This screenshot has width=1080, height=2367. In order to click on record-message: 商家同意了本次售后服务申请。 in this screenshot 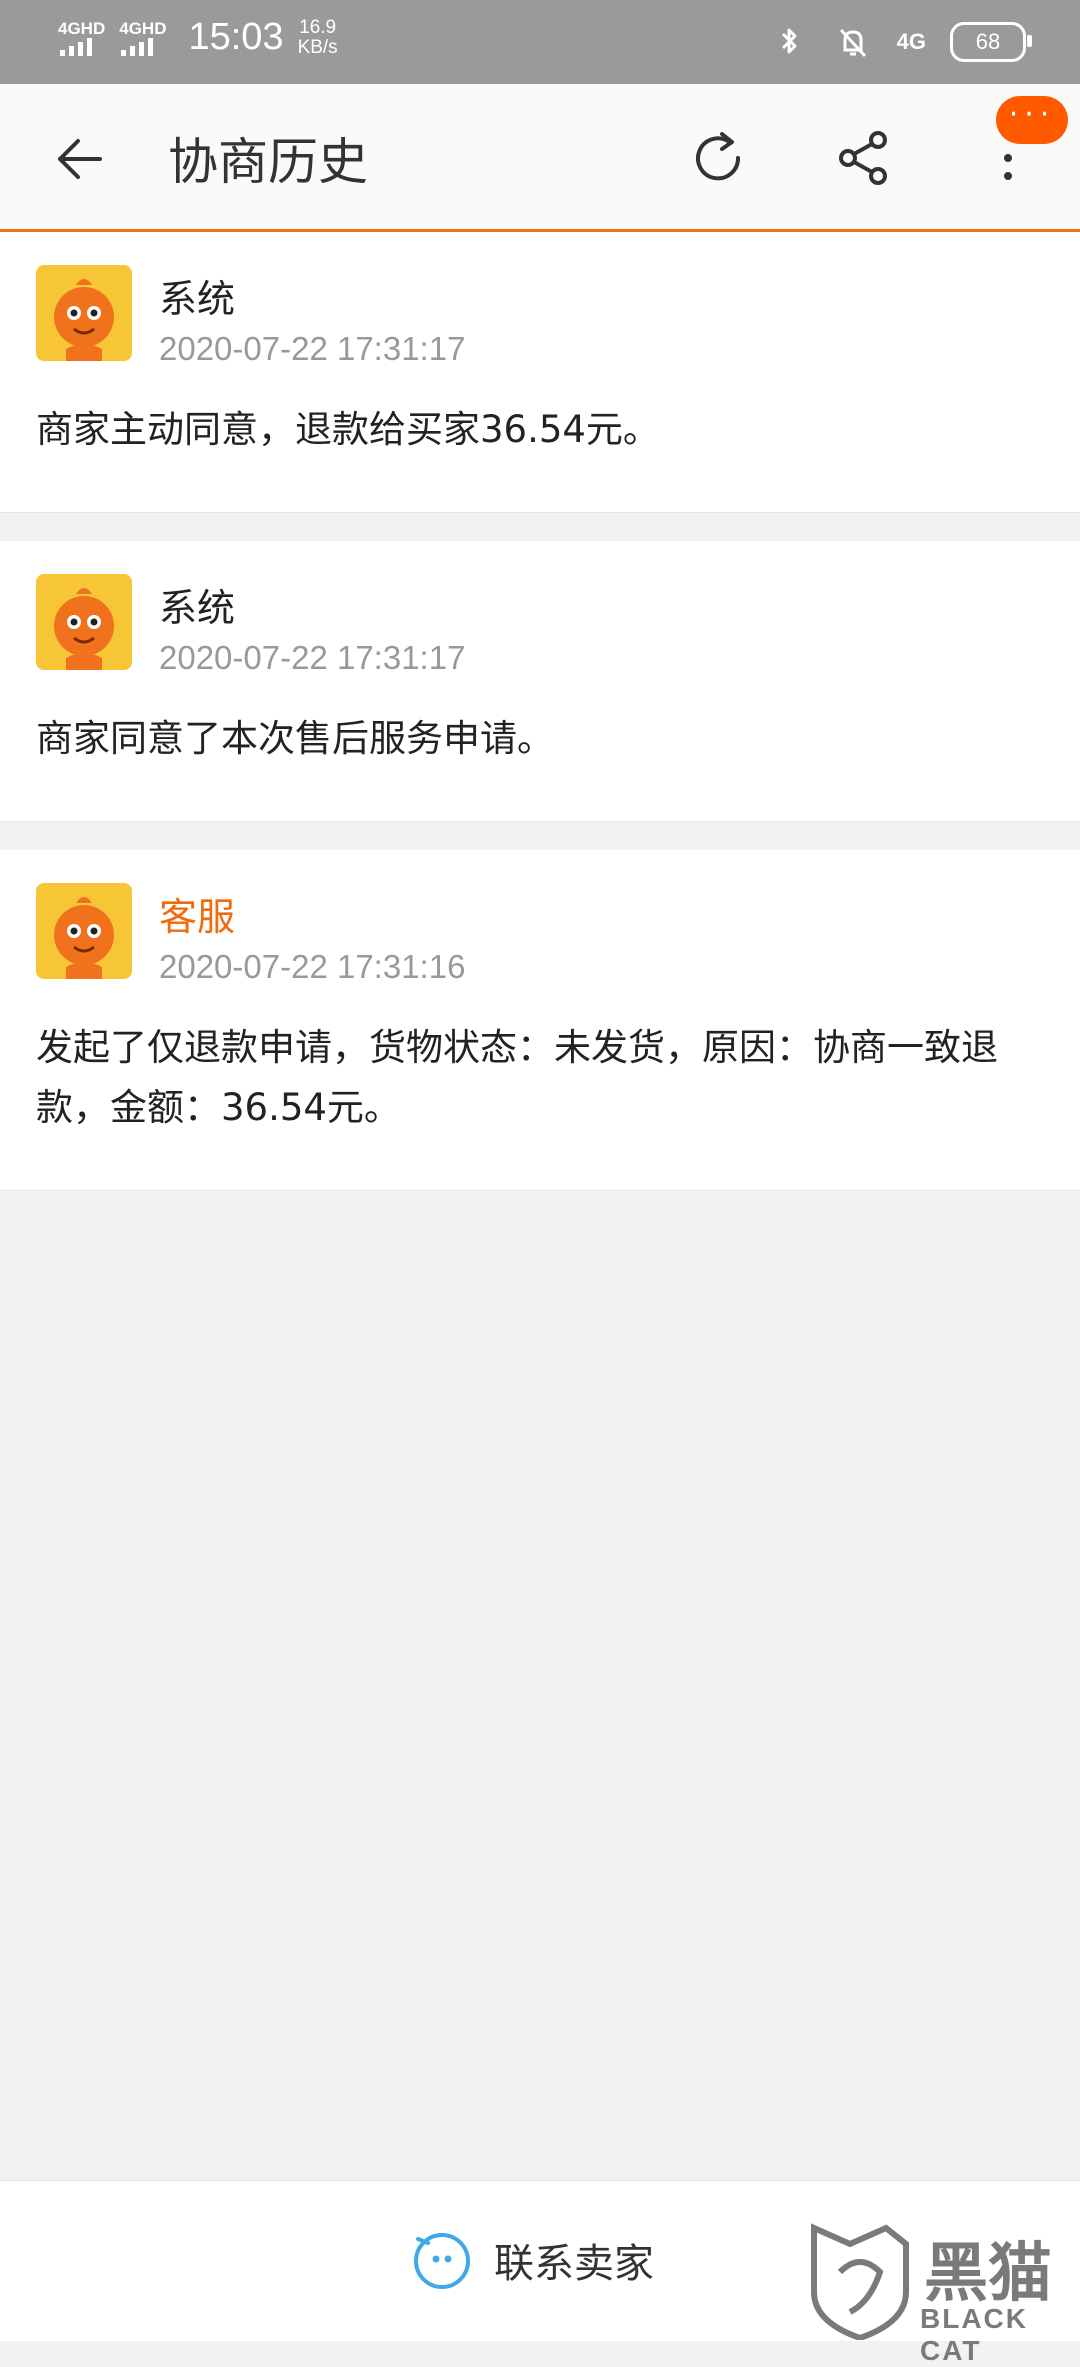, I will do `click(295, 738)`.